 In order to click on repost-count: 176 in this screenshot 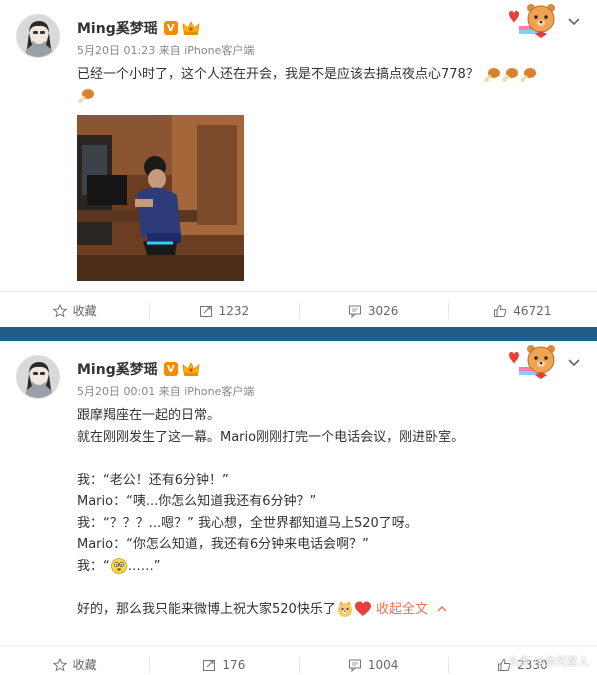, I will do `click(234, 664)`.